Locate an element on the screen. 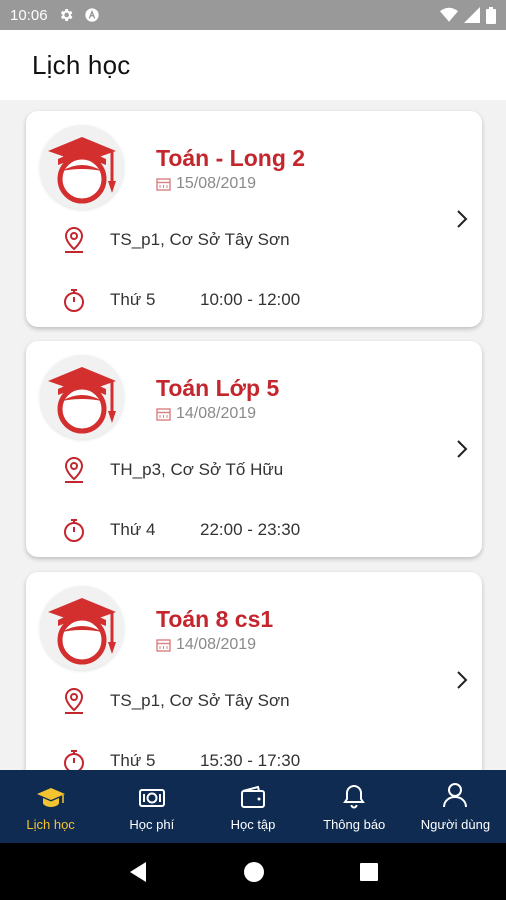  nav-label: Thông báo is located at coordinates (354, 824).